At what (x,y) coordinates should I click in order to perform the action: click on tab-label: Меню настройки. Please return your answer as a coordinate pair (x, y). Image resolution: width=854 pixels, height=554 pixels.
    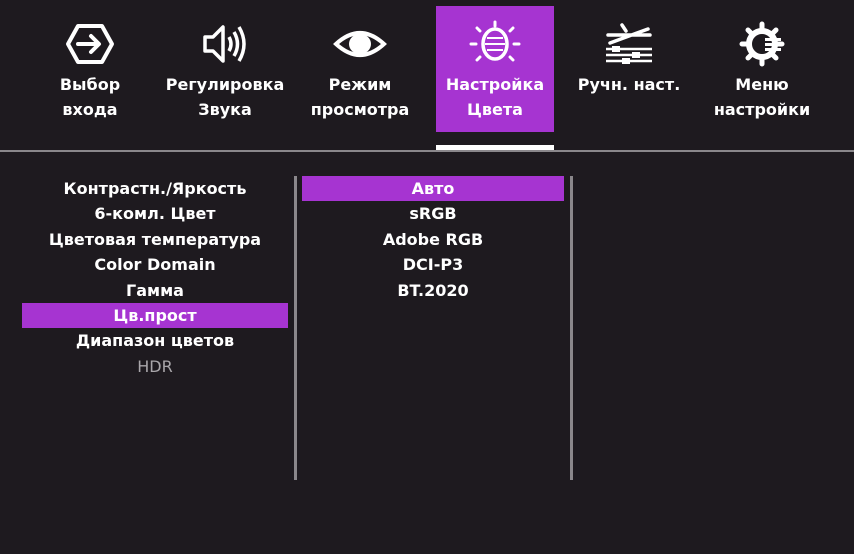
    Looking at the image, I should click on (762, 97).